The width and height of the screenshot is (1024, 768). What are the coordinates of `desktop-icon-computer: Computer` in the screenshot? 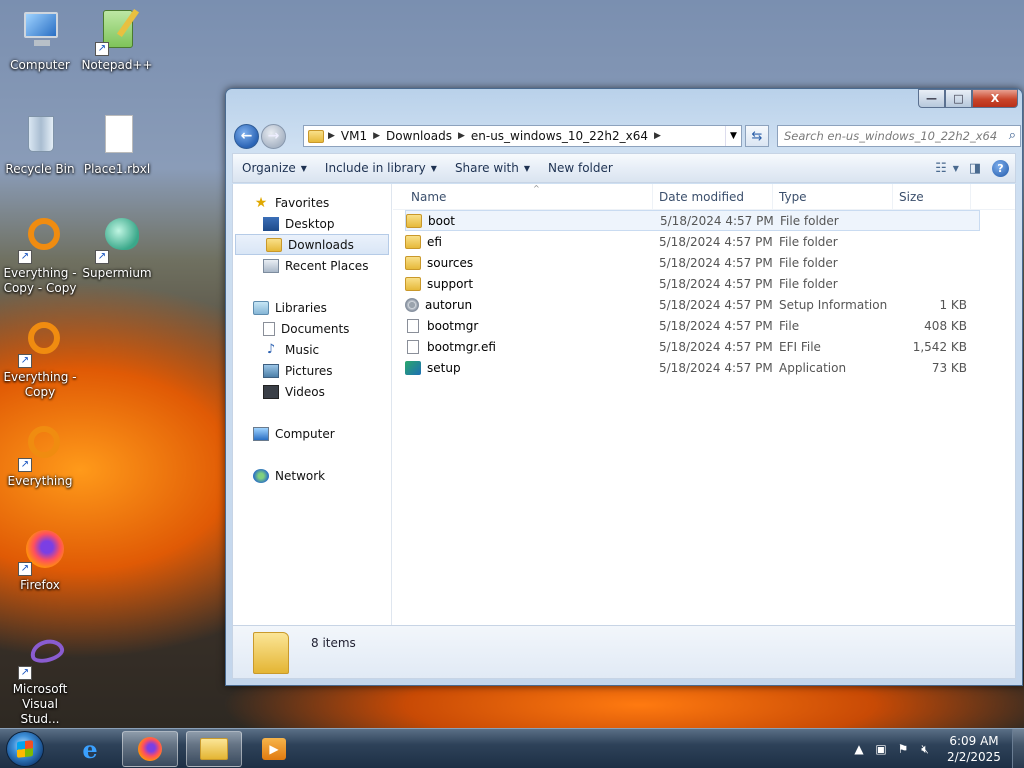 It's located at (40, 40).